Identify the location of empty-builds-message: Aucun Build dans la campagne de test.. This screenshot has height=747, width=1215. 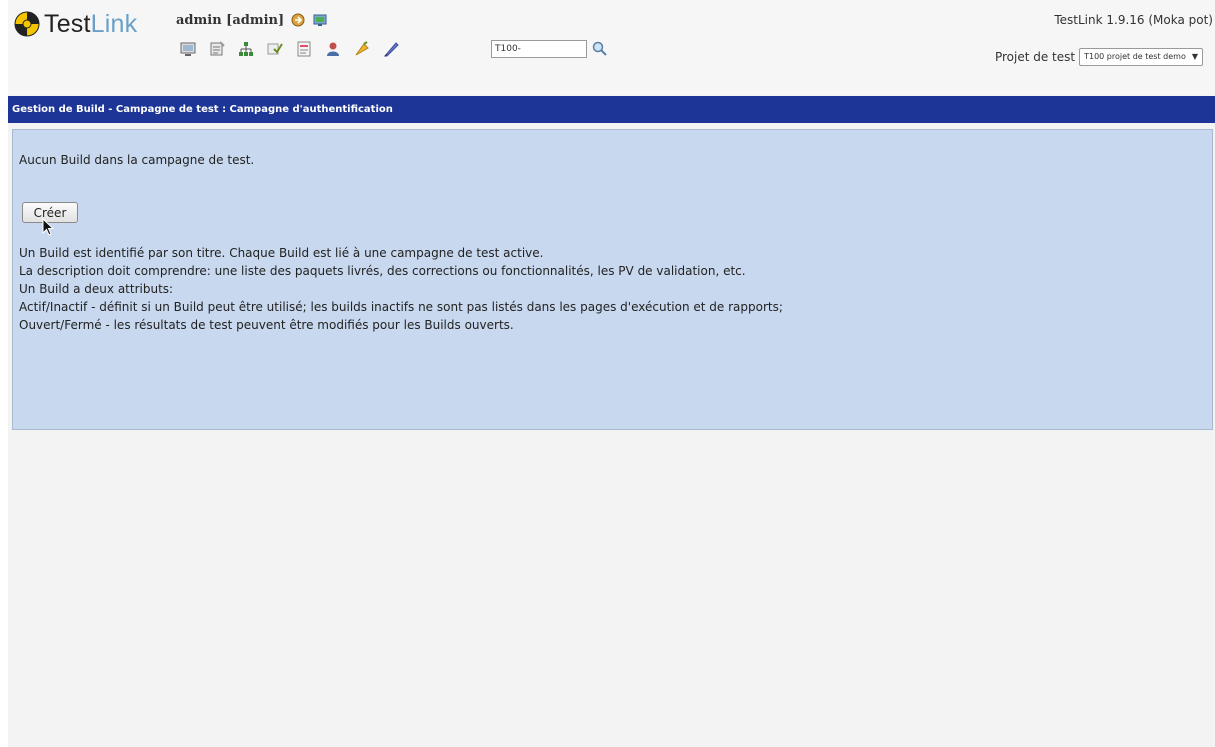
(137, 160).